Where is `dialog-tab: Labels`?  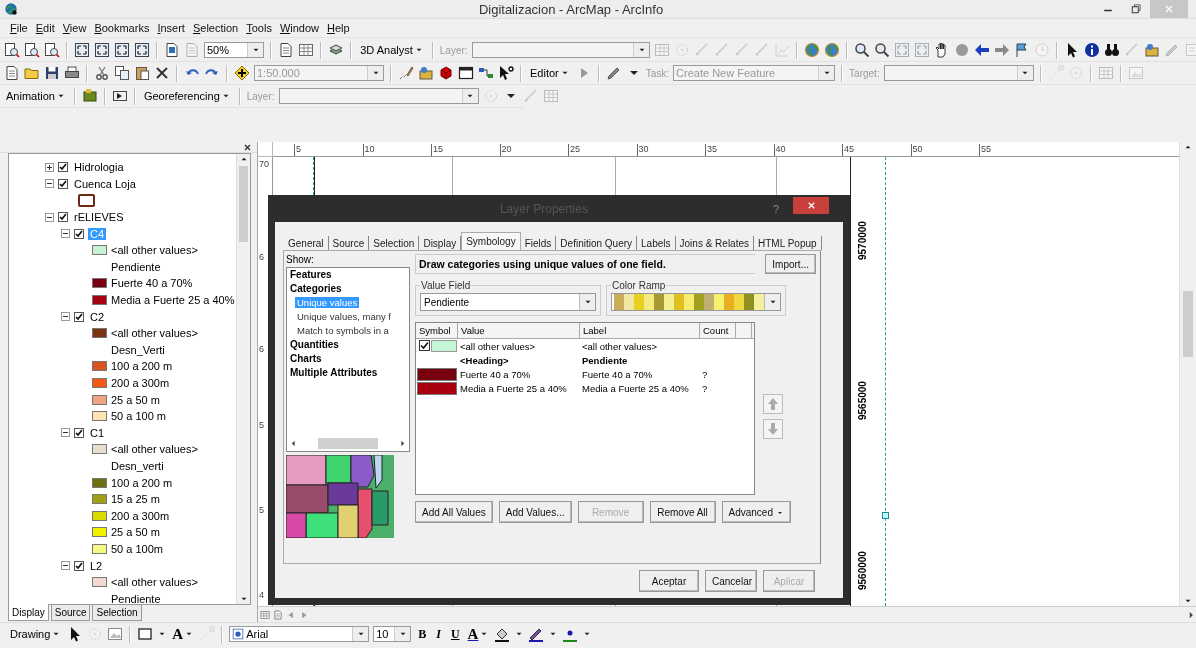
dialog-tab: Labels is located at coordinates (656, 243).